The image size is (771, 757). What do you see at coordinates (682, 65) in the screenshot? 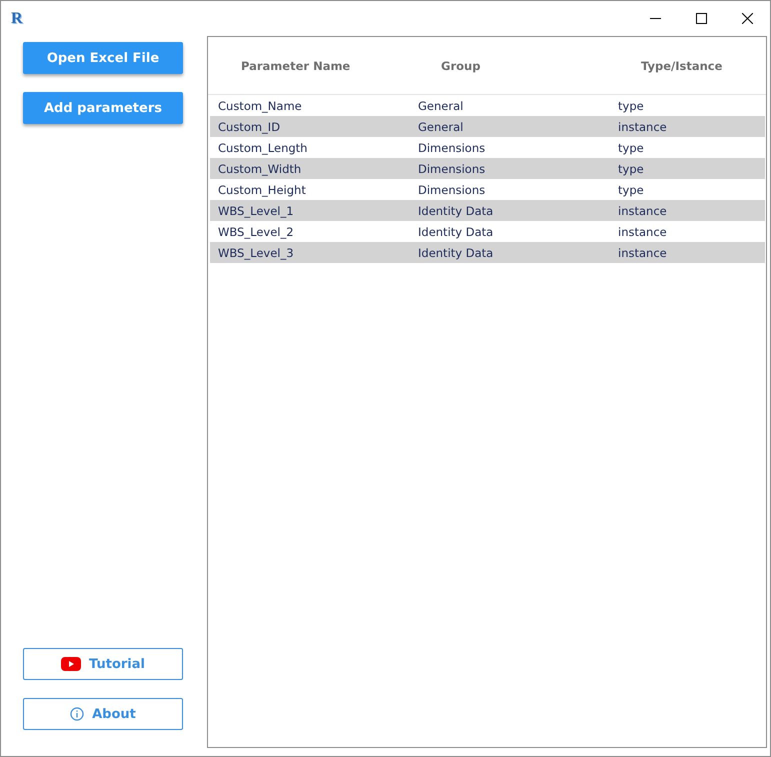
I see `column-header: Type/Istance` at bounding box center [682, 65].